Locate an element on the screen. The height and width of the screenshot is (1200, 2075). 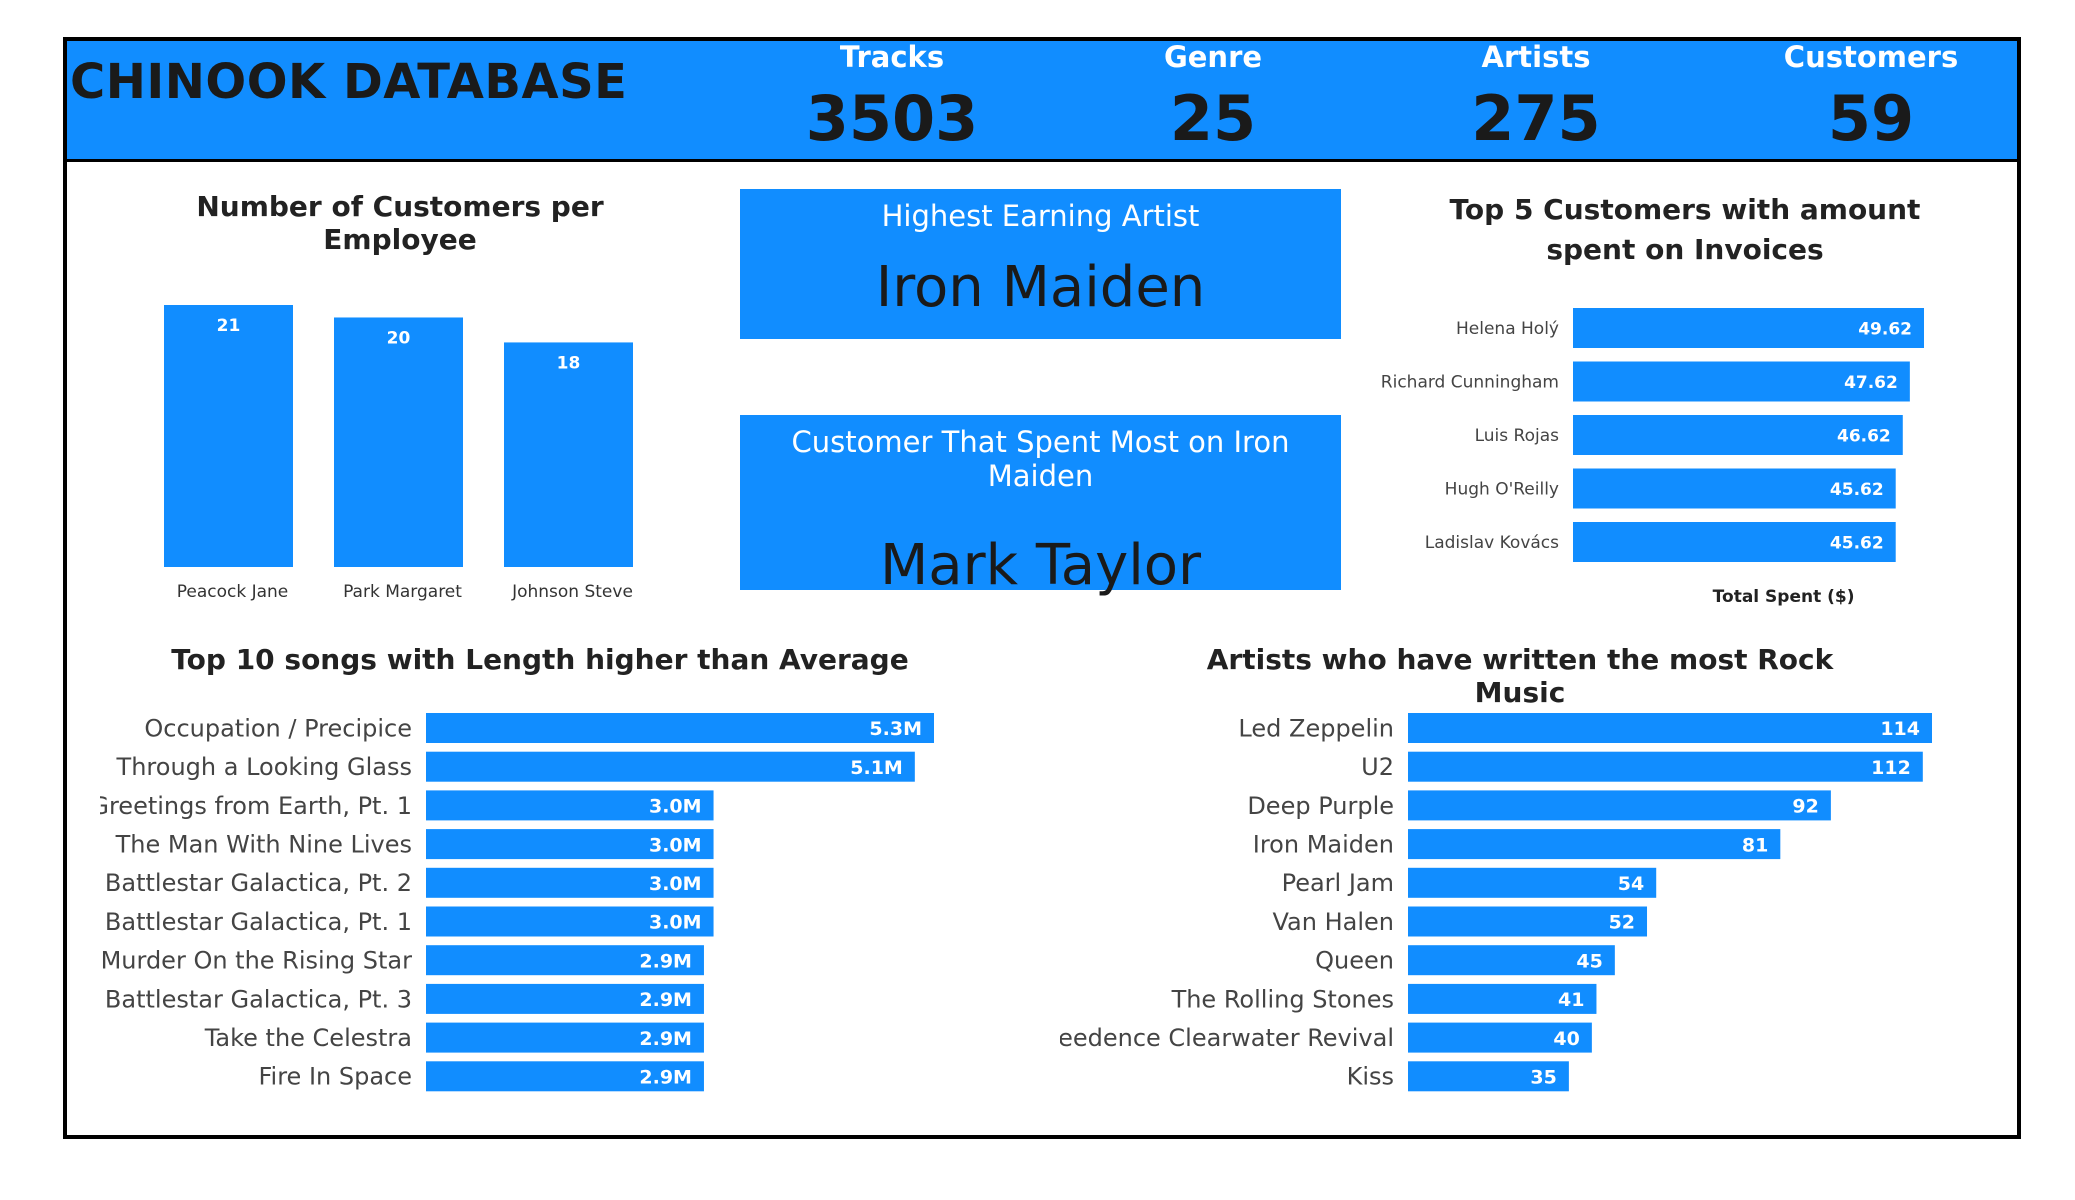
top-customer-category-label: Richard Cunningham is located at coordinates (1470, 382).